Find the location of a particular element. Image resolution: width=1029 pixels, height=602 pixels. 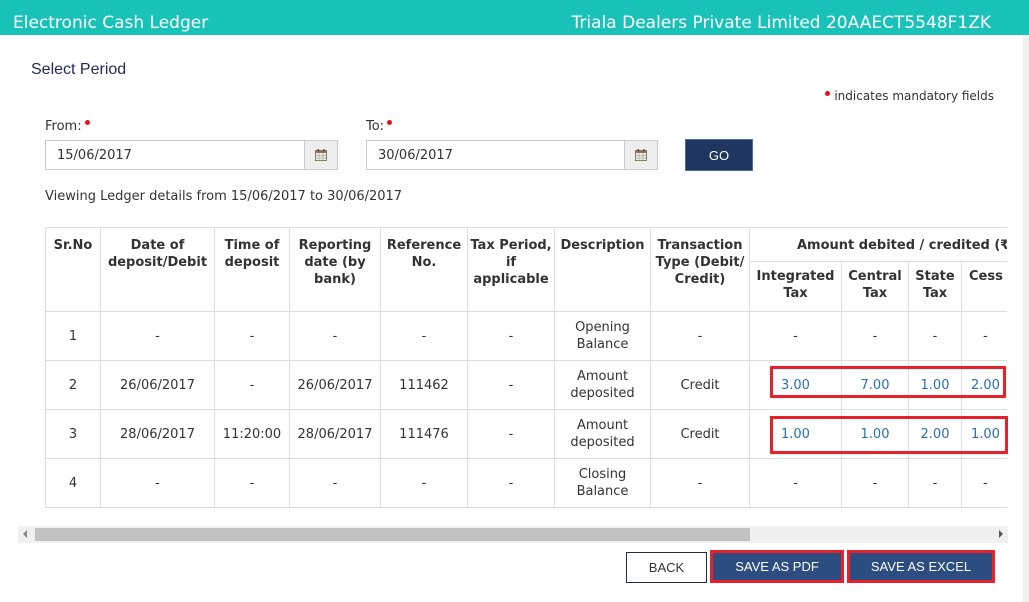

header-amount-group: Amount debited / credited (₹) is located at coordinates (877, 244).